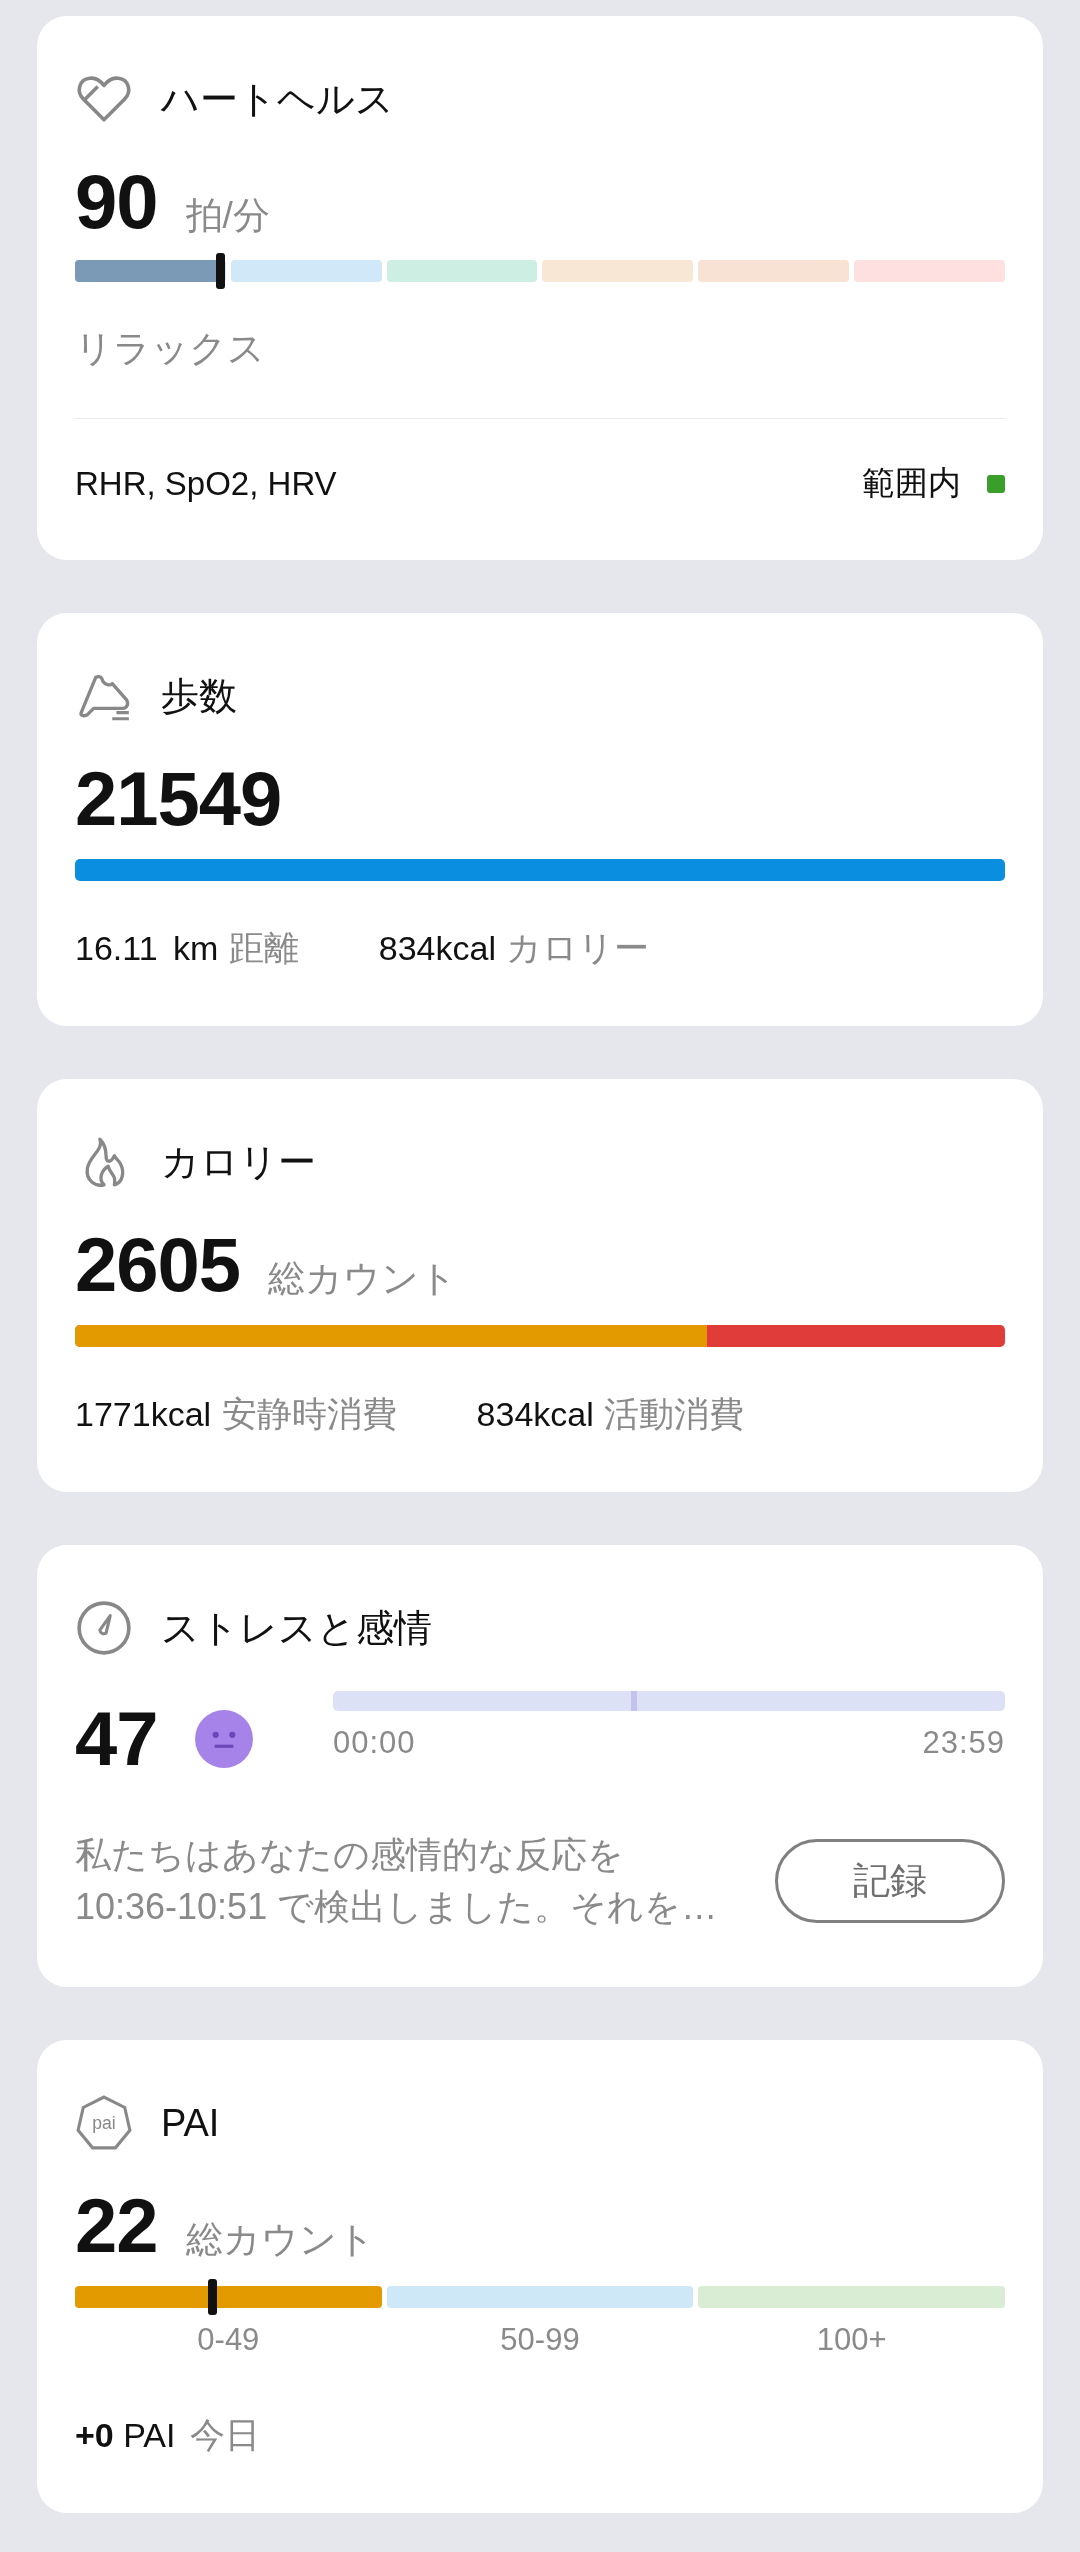 This screenshot has height=2552, width=1080. I want to click on neutral-face-icon, so click(224, 1739).